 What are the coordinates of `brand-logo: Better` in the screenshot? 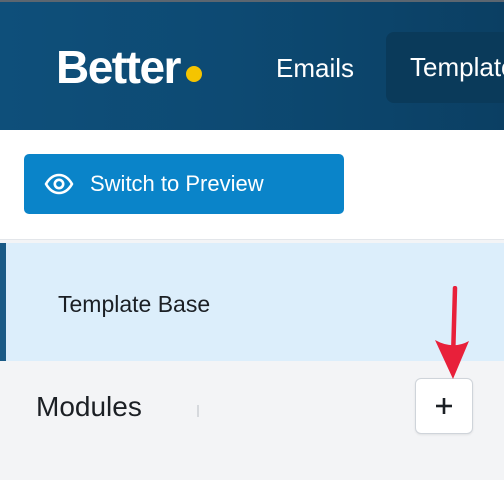 It's located at (129, 67).